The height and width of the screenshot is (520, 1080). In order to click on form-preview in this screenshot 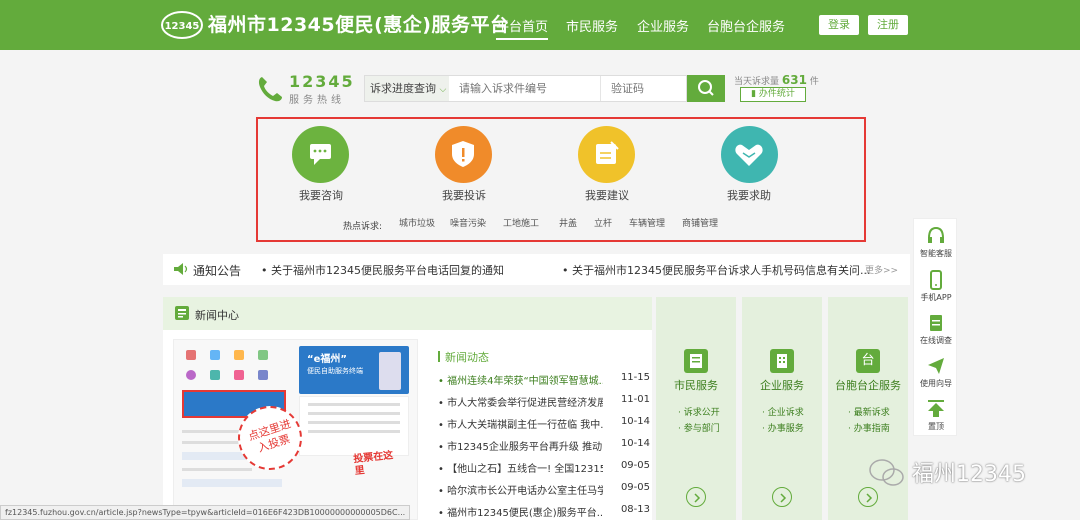, I will do `click(354, 426)`.